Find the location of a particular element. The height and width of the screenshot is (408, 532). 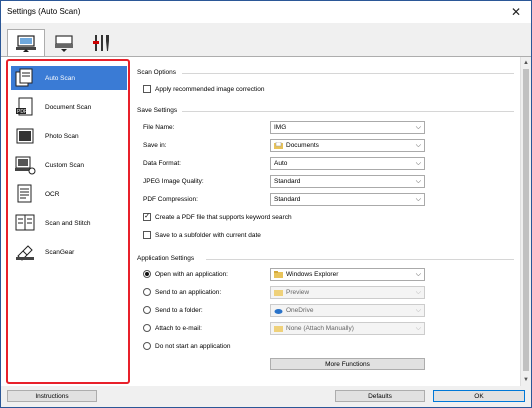

sidebar-item-label: OCR is located at coordinates (52, 194).